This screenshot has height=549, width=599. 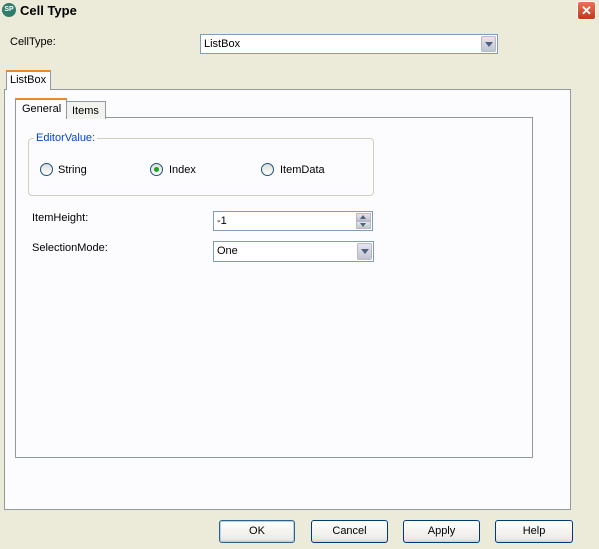 I want to click on close-button: ✕, so click(x=586, y=10).